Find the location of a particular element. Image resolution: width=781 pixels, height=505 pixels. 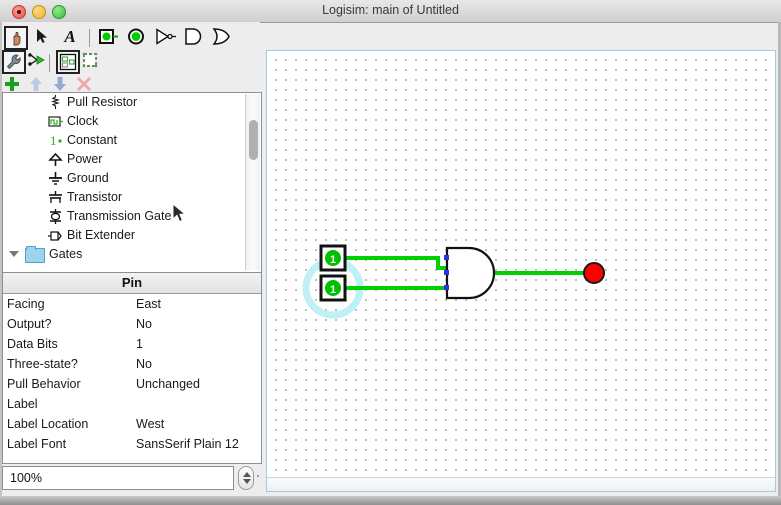

property-row-pull-behavior: Pull Behavior Unchanged is located at coordinates (132, 384).